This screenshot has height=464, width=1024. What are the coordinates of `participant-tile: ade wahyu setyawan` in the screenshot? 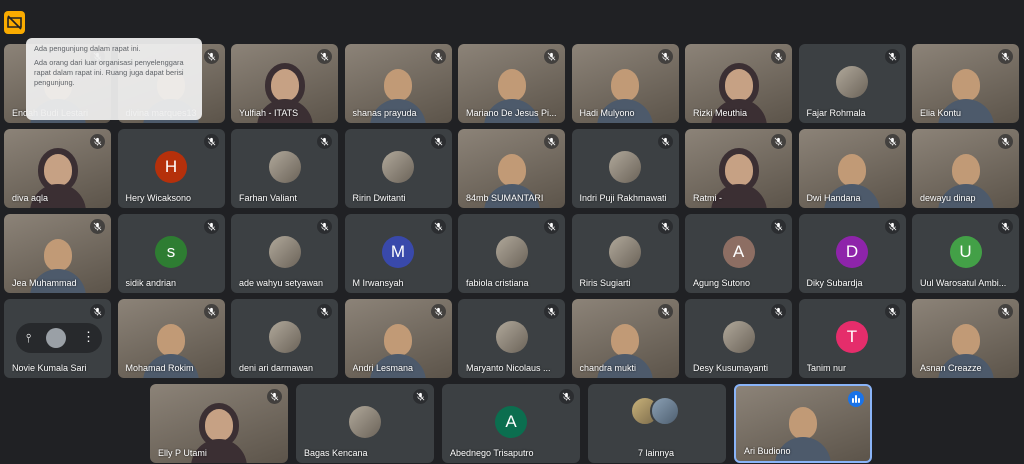 It's located at (284, 253).